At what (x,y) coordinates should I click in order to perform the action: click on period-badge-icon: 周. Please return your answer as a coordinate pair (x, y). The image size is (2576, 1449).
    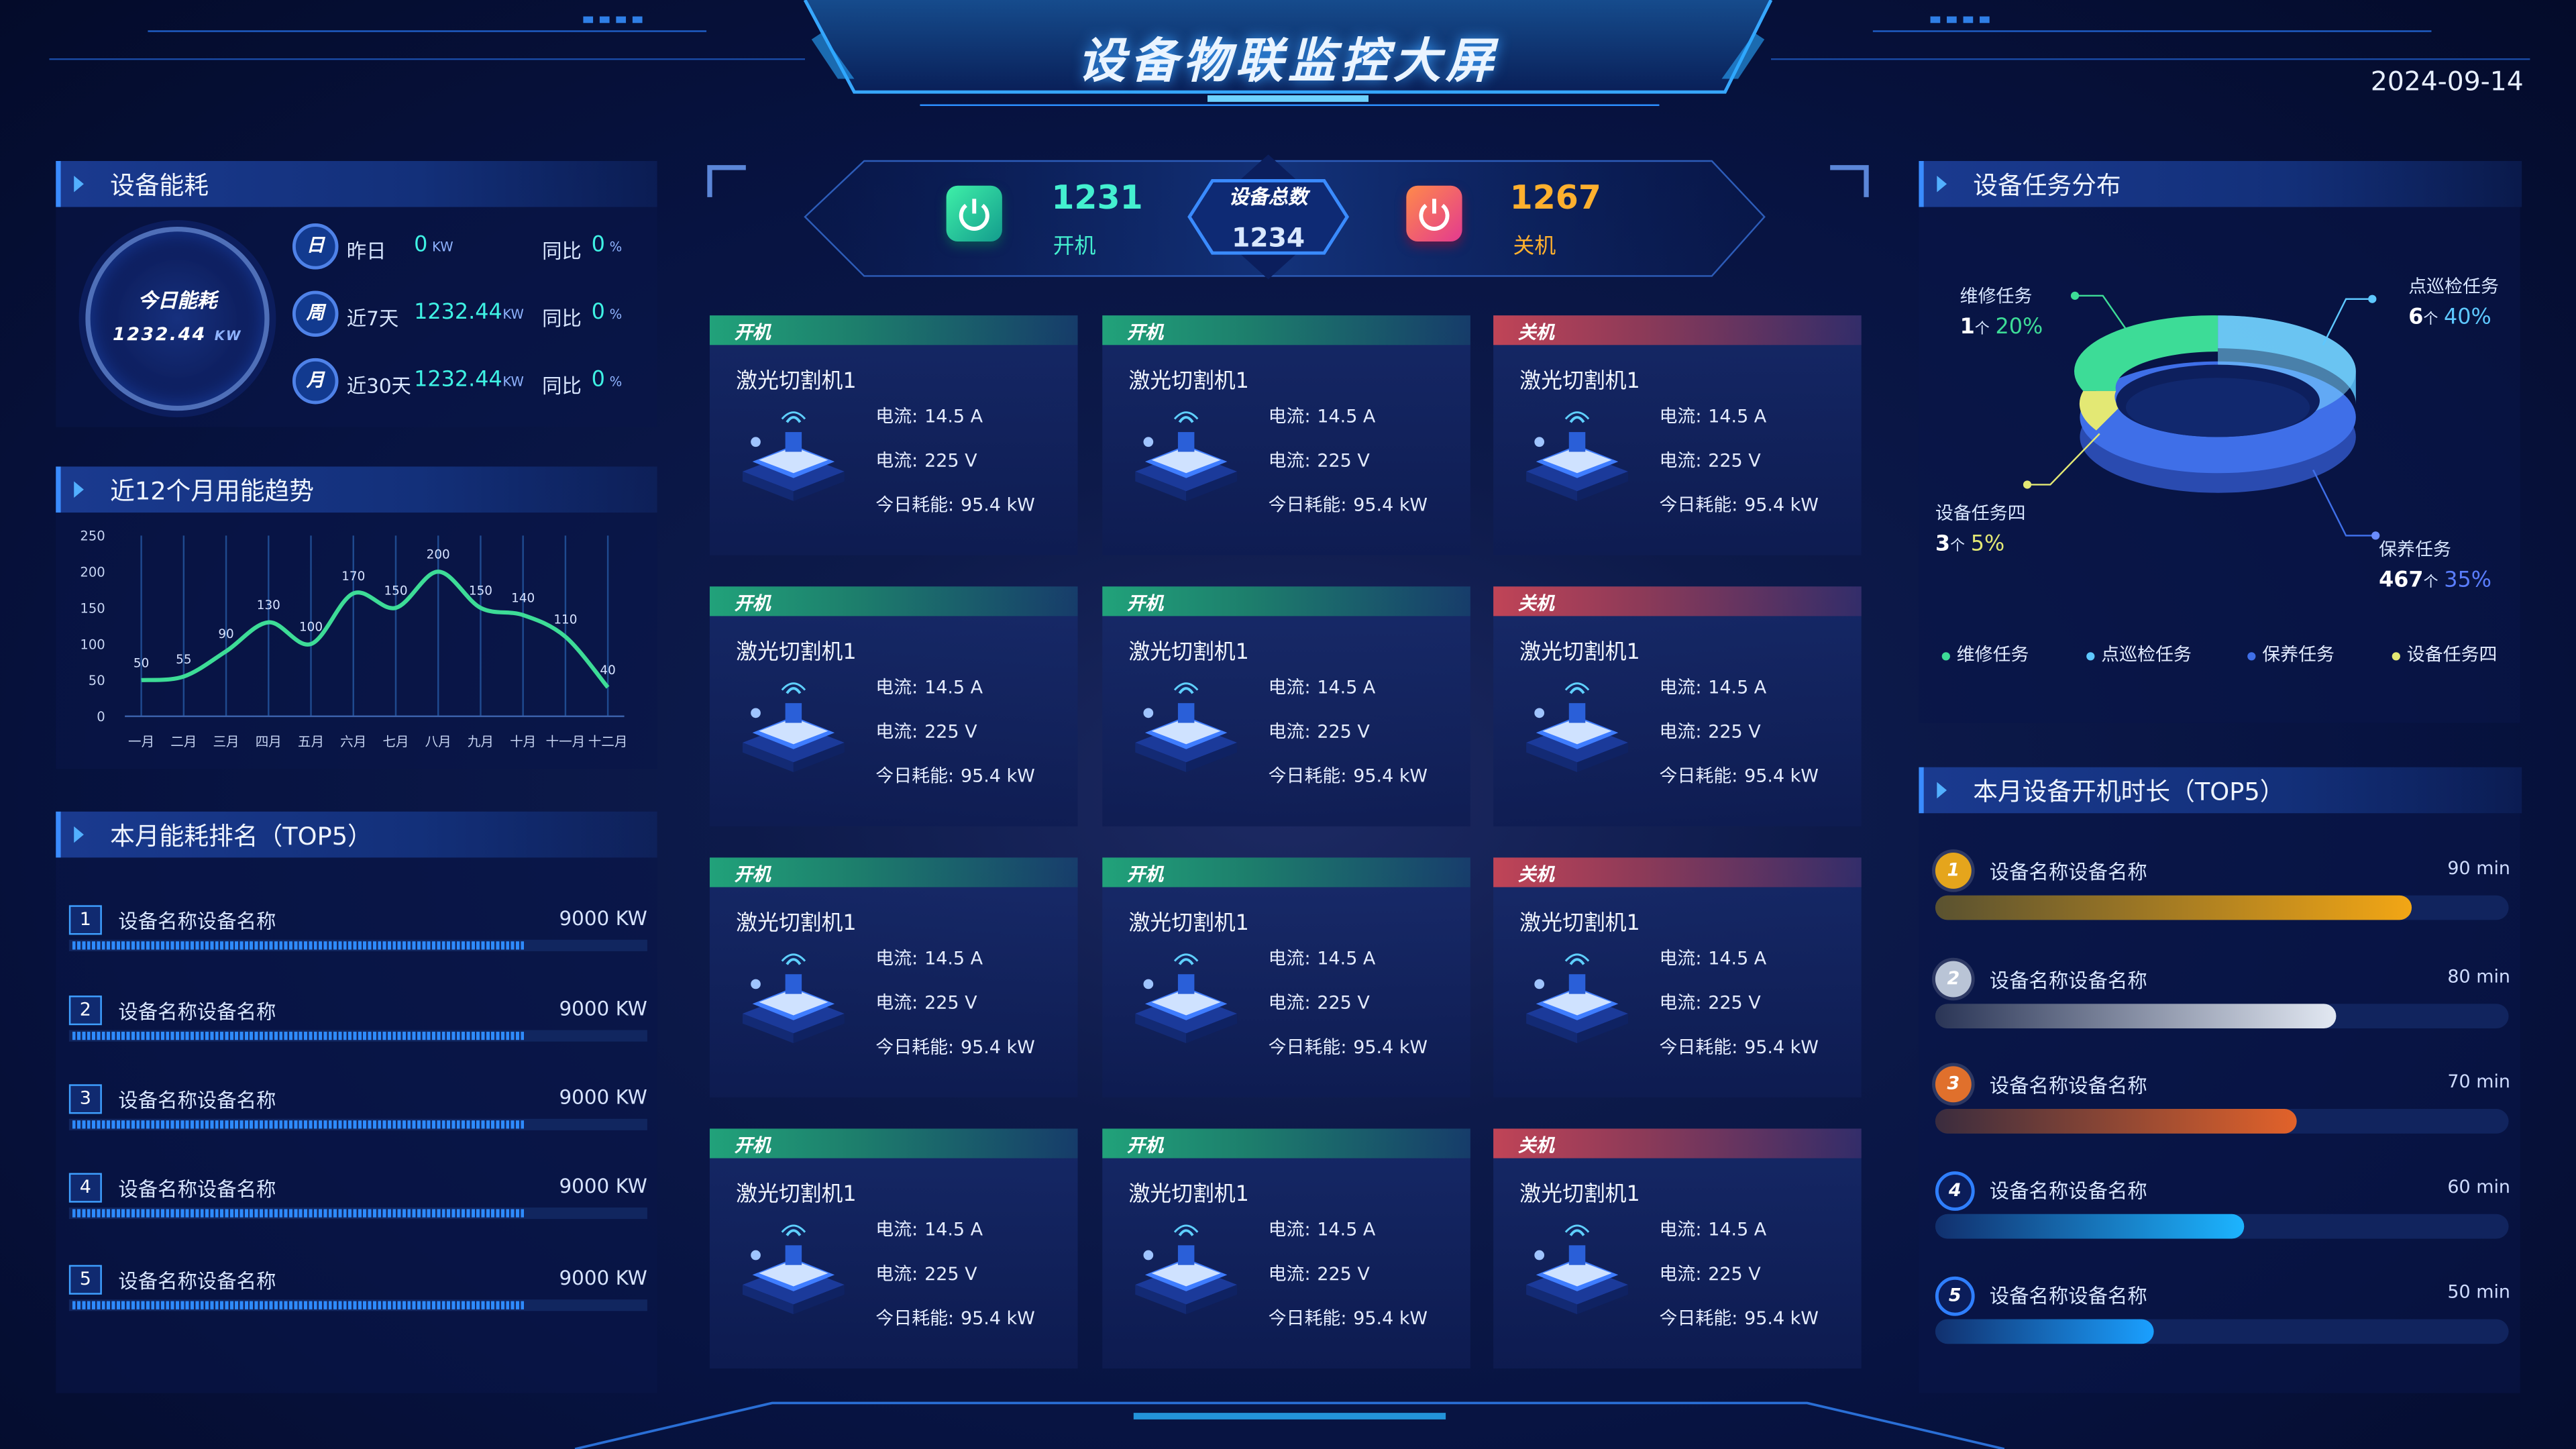
    Looking at the image, I should click on (315, 313).